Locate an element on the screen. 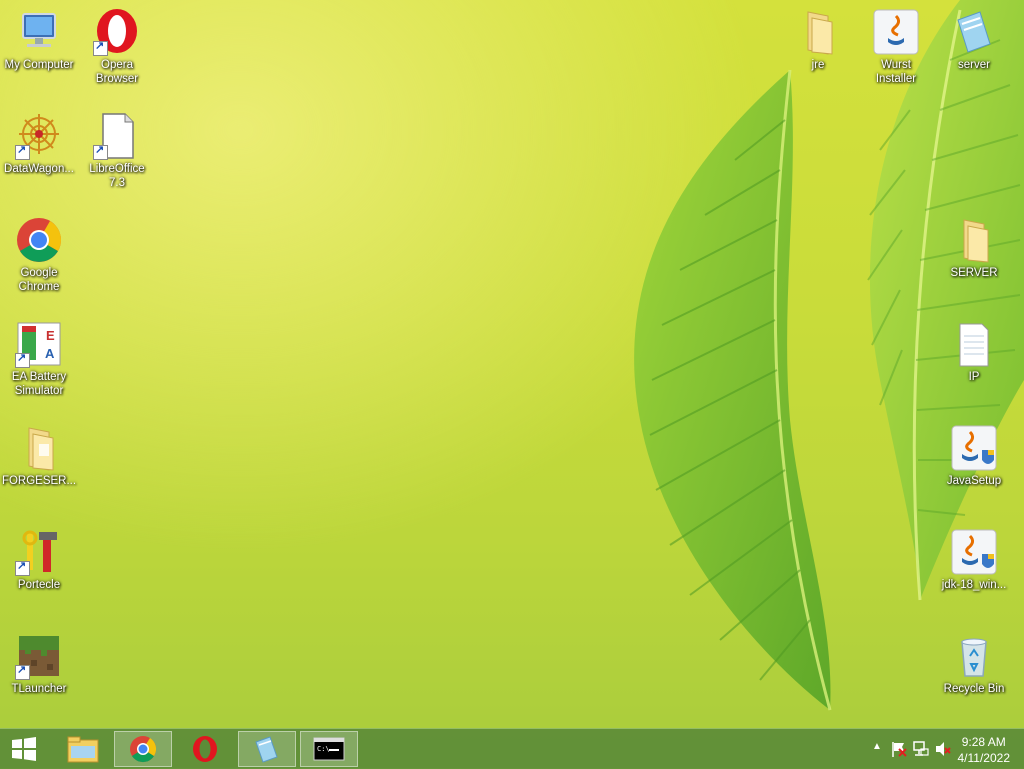  desktop-icon-server-folder: SERVER is located at coordinates (974, 248).